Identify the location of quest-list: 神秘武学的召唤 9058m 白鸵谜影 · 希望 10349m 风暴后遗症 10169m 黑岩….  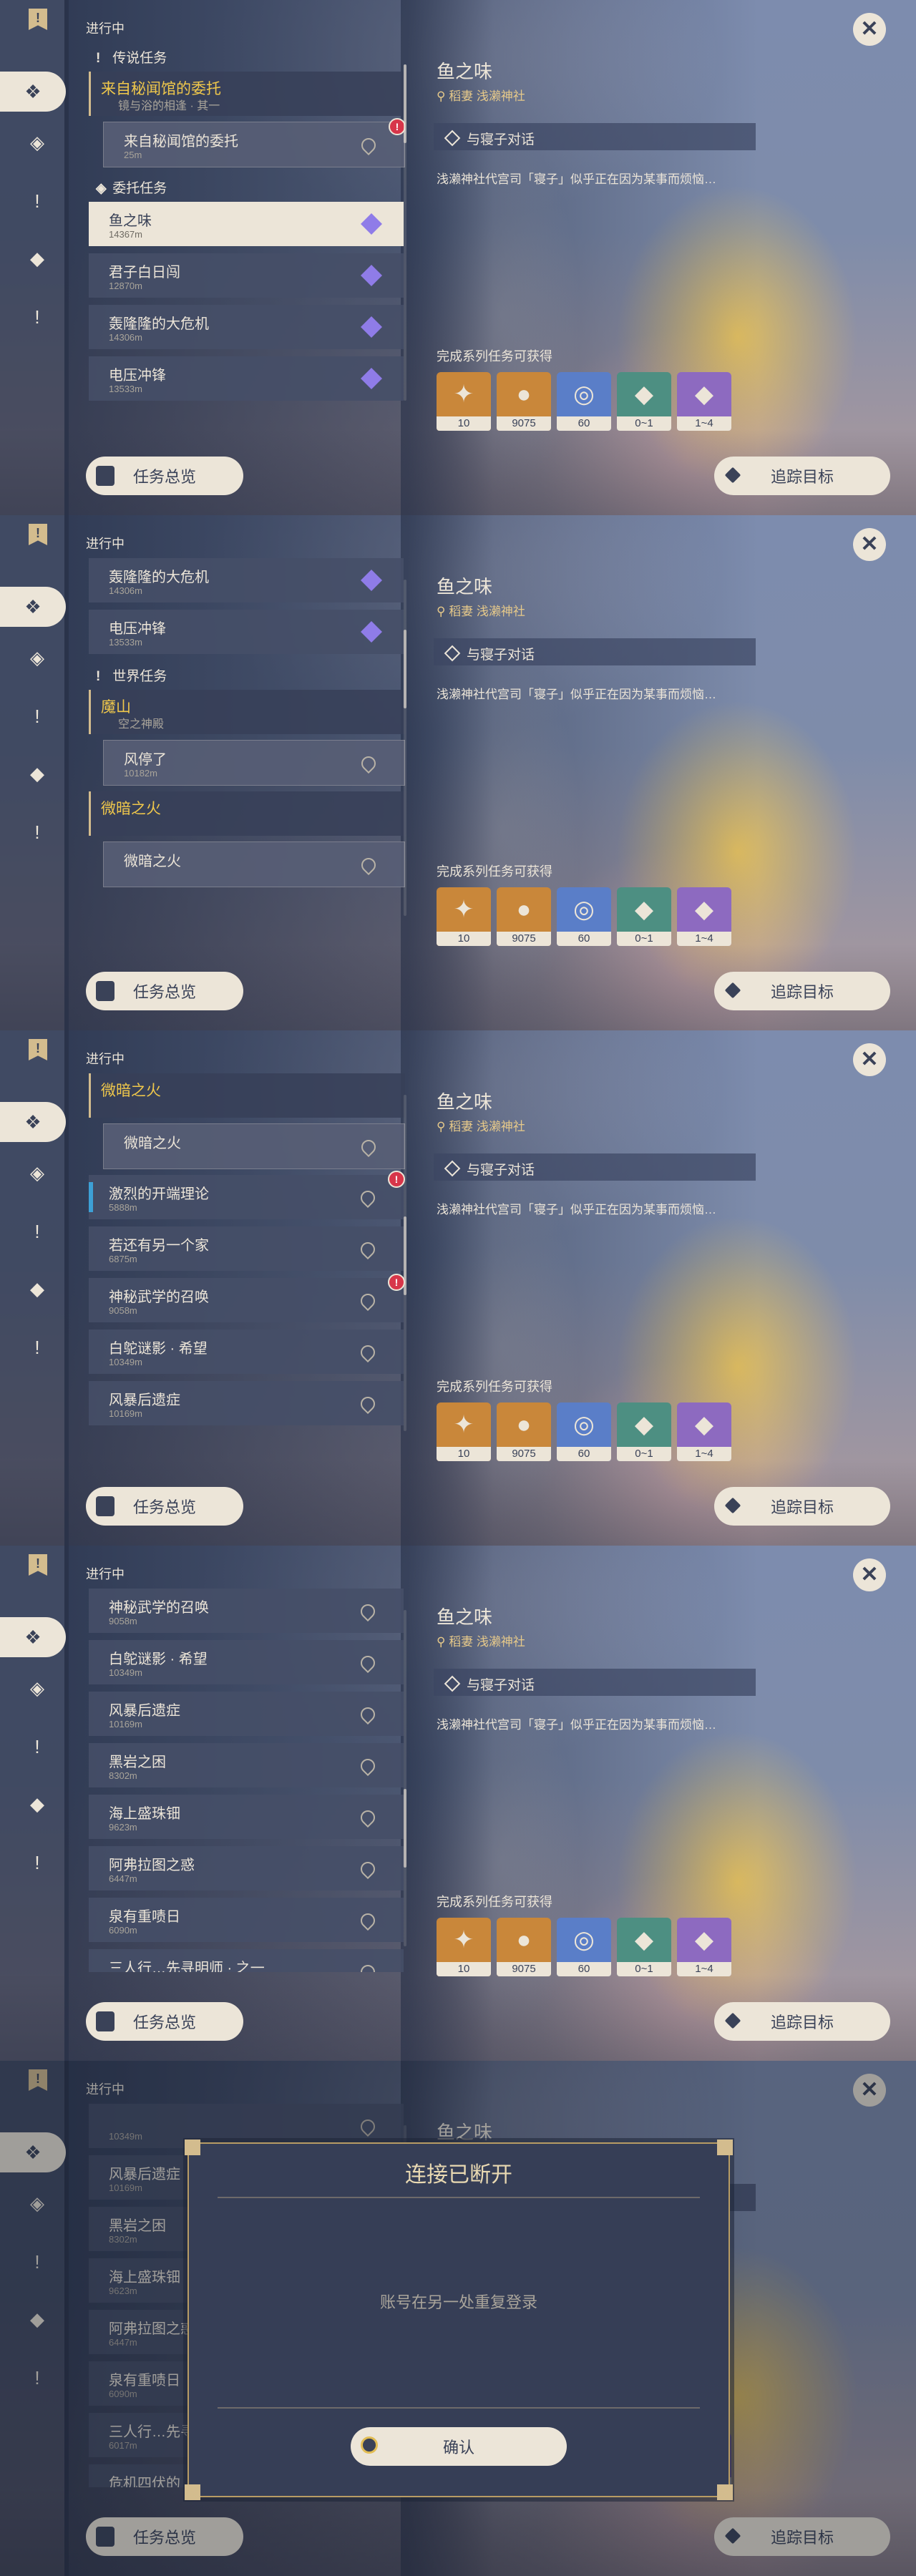
(245, 1780).